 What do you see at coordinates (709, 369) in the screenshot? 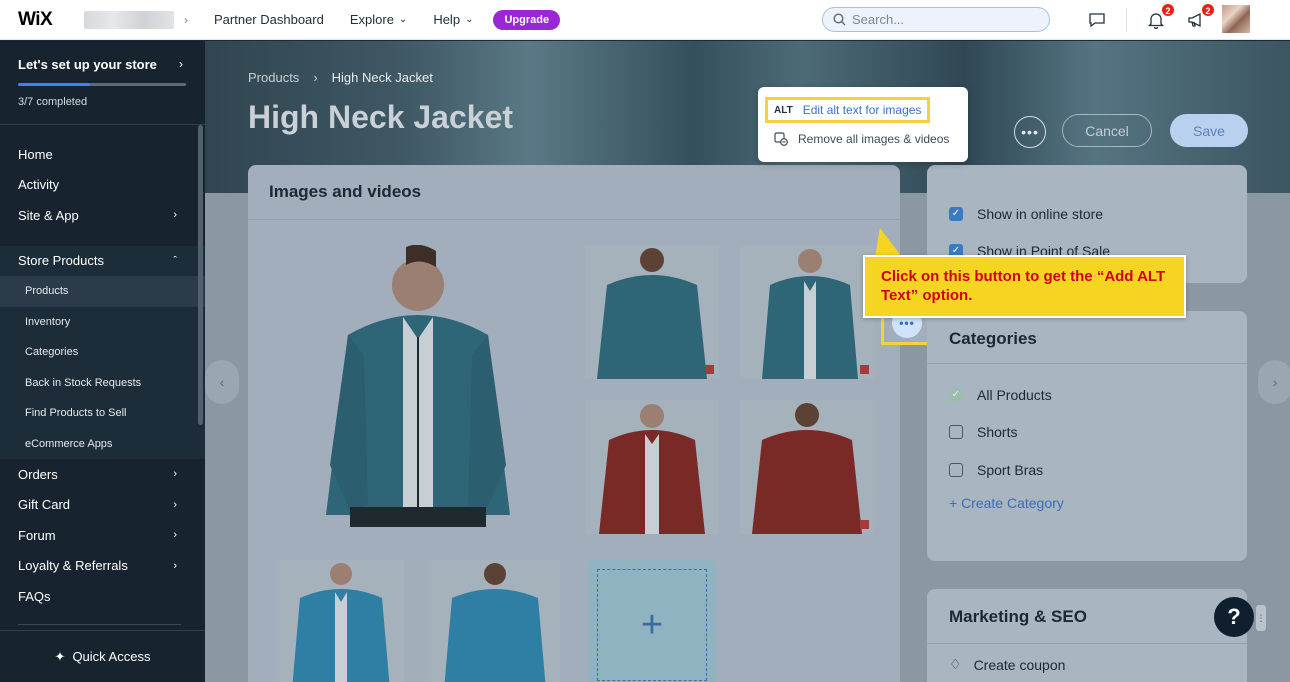
I see `featured-marker` at bounding box center [709, 369].